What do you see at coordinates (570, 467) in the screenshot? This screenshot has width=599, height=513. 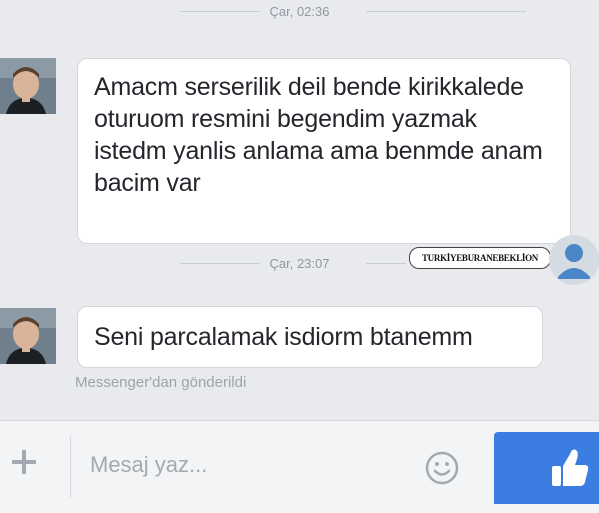 I see `thumbs-up-icon` at bounding box center [570, 467].